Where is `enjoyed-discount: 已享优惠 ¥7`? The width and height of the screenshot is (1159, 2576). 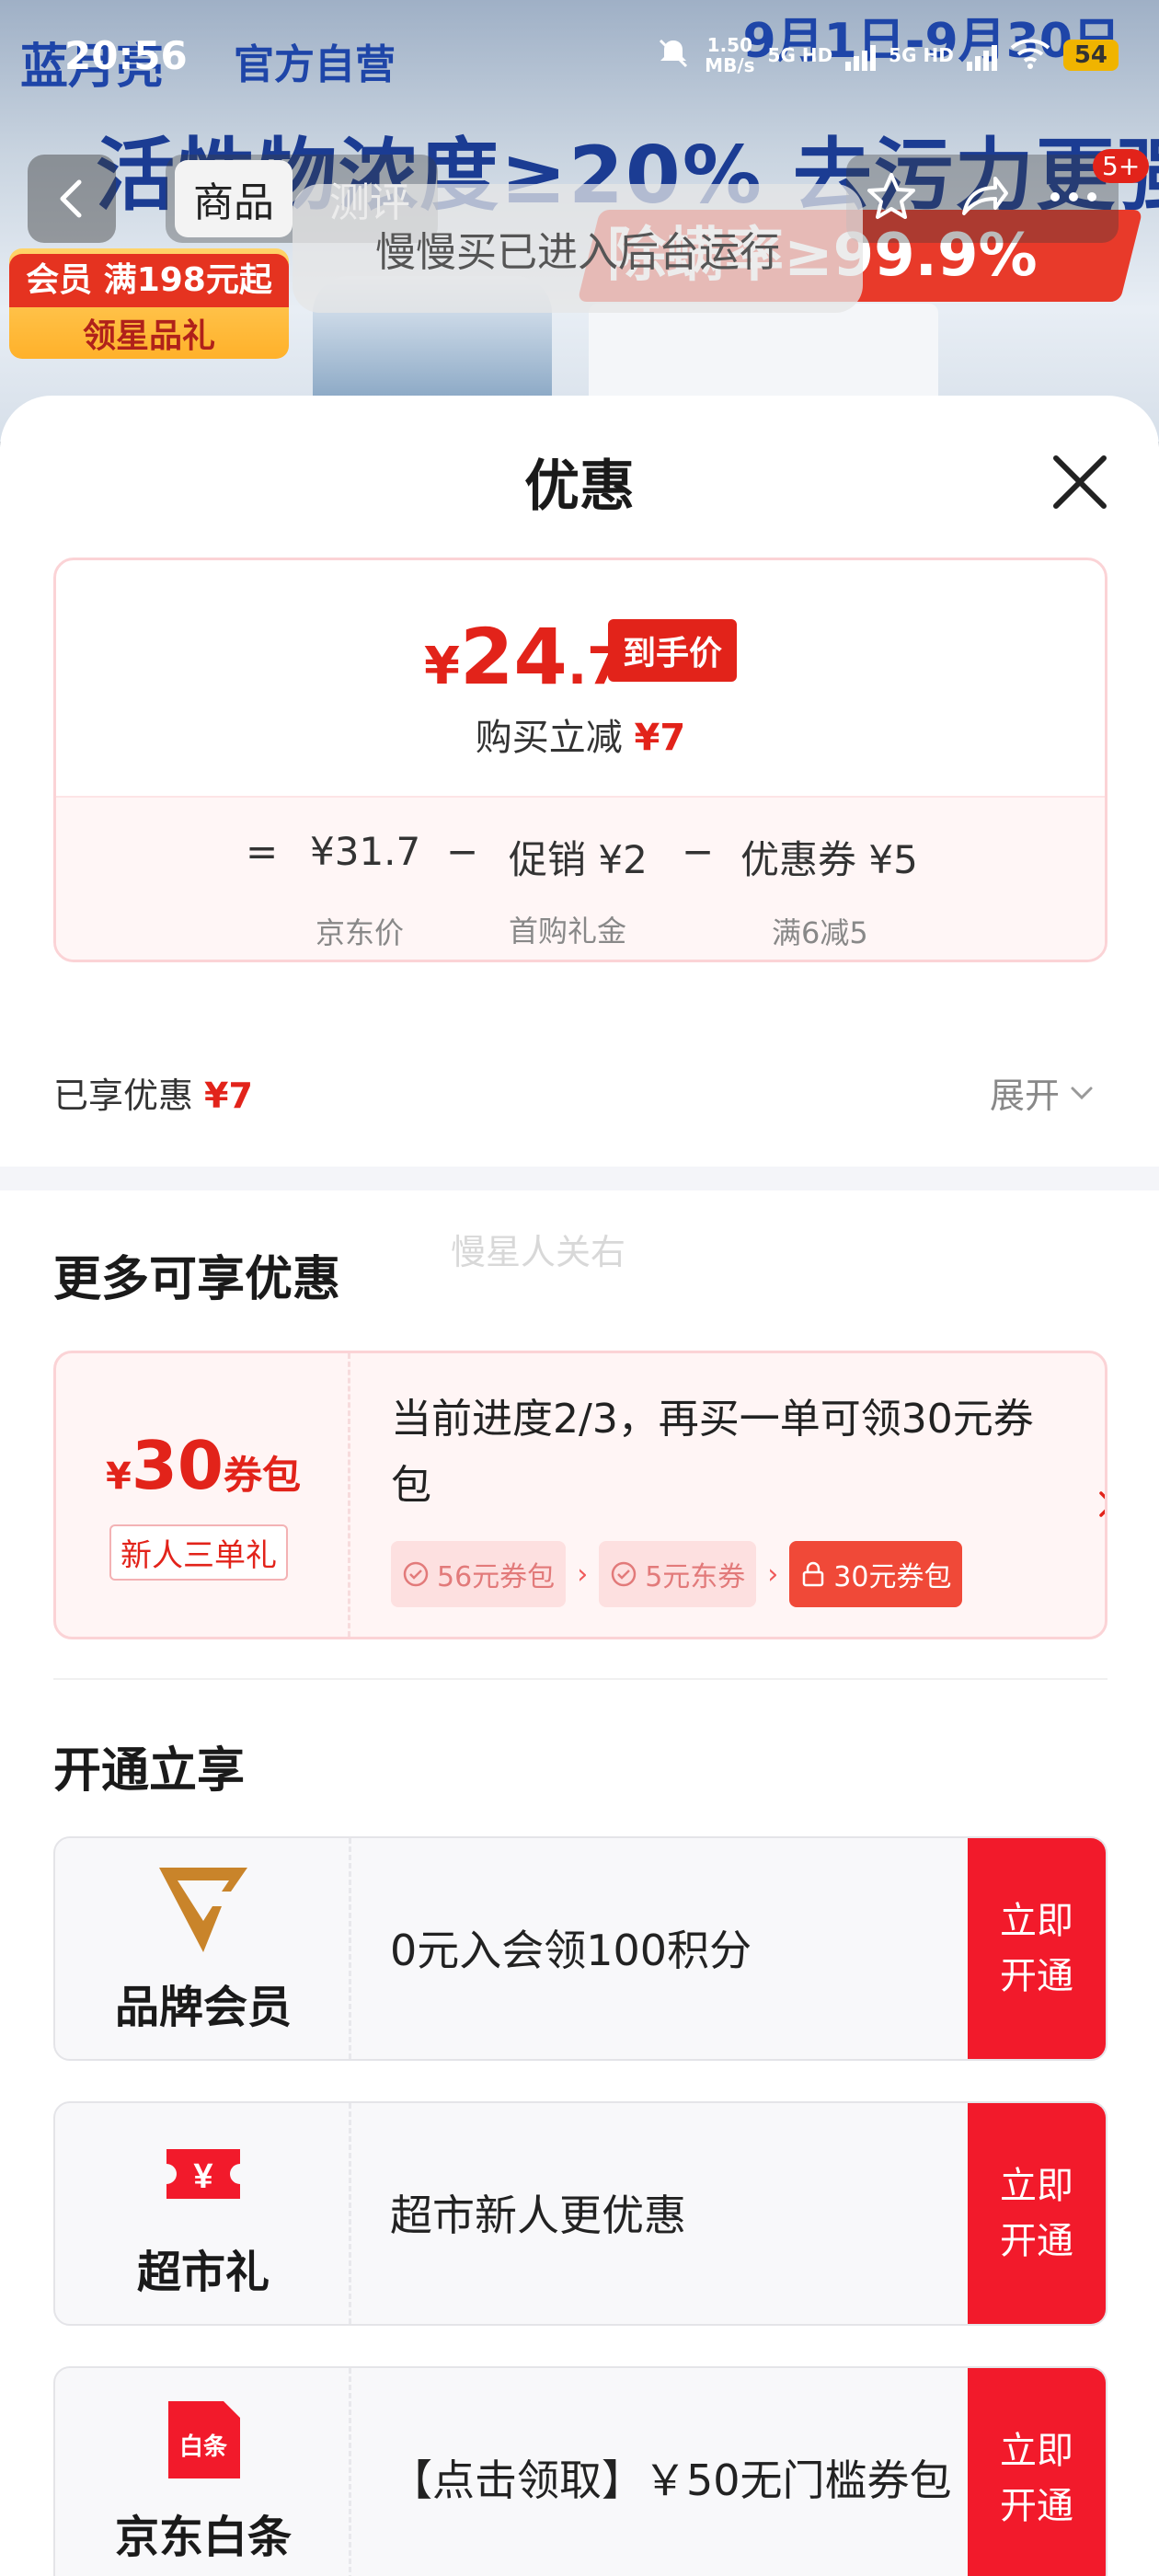 enjoyed-discount: 已享优惠 ¥7 is located at coordinates (153, 1095).